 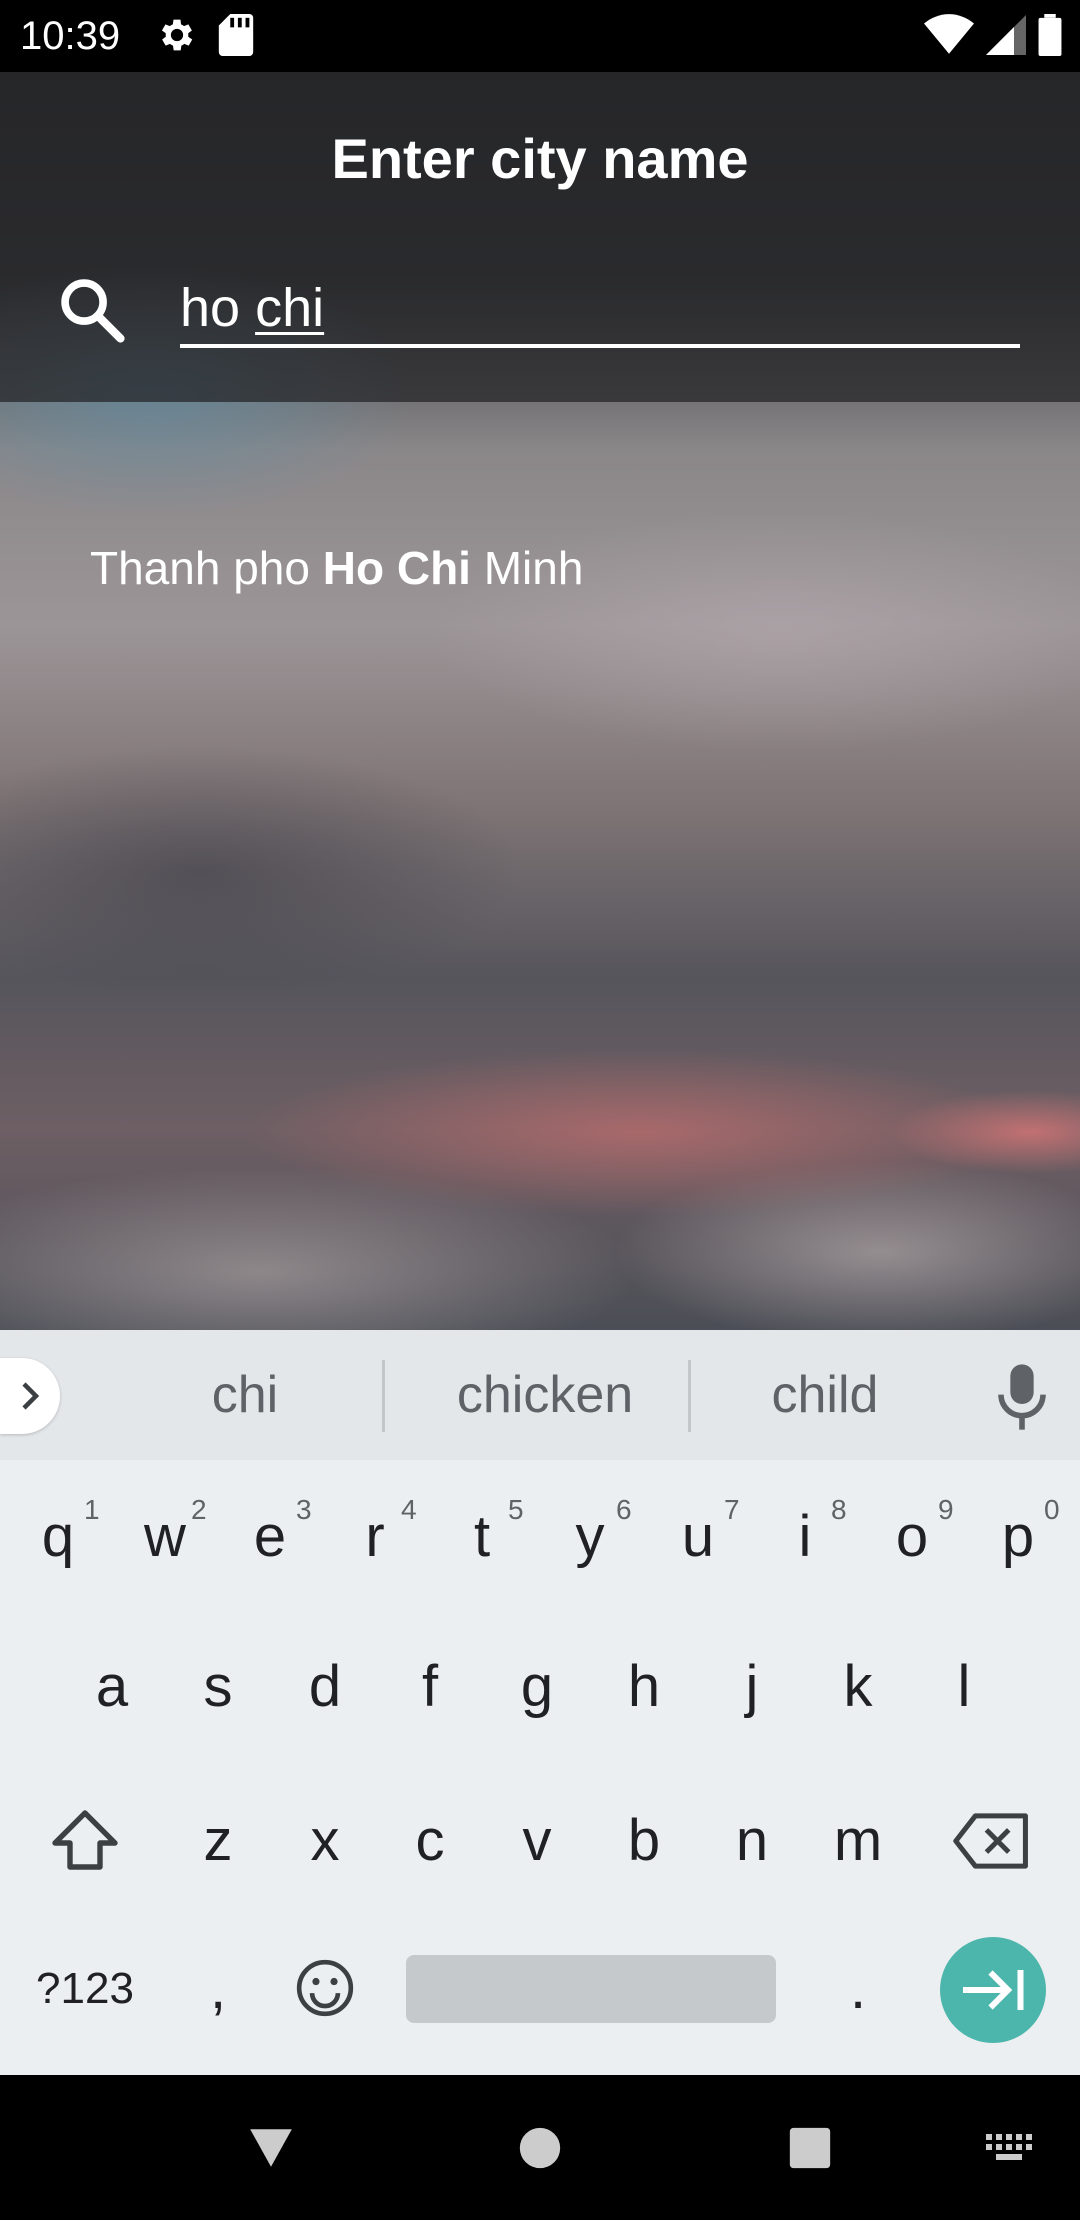 I want to click on key-i: i8, so click(x=805, y=1537).